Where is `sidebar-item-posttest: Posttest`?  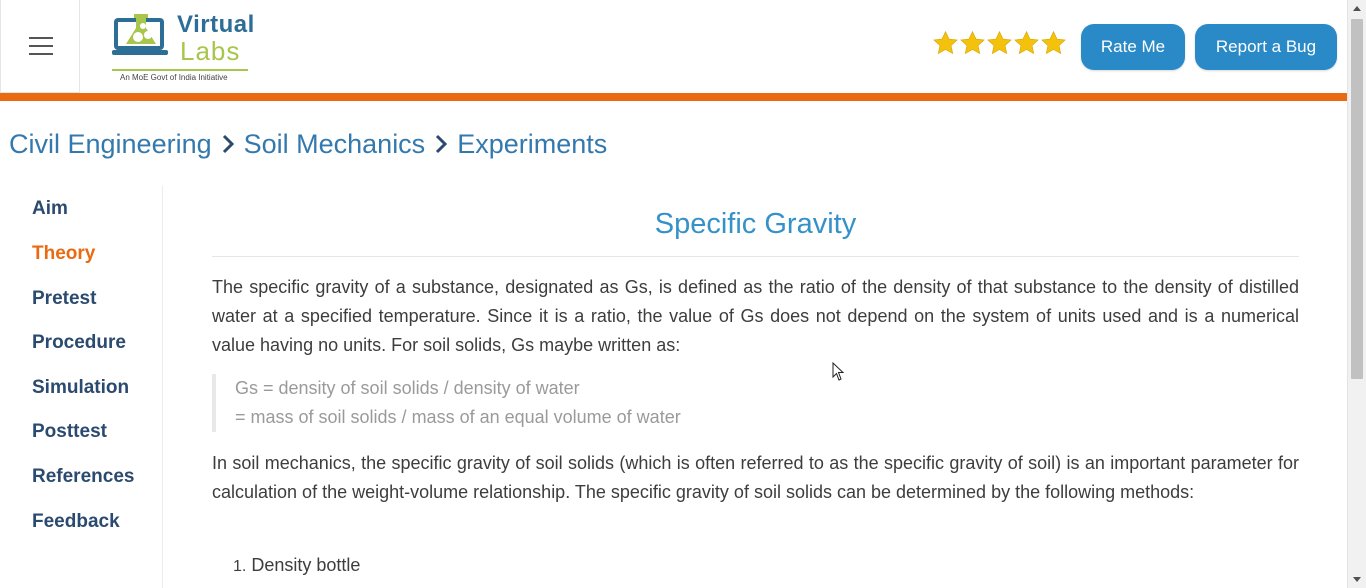
sidebar-item-posttest: Posttest is located at coordinates (69, 432).